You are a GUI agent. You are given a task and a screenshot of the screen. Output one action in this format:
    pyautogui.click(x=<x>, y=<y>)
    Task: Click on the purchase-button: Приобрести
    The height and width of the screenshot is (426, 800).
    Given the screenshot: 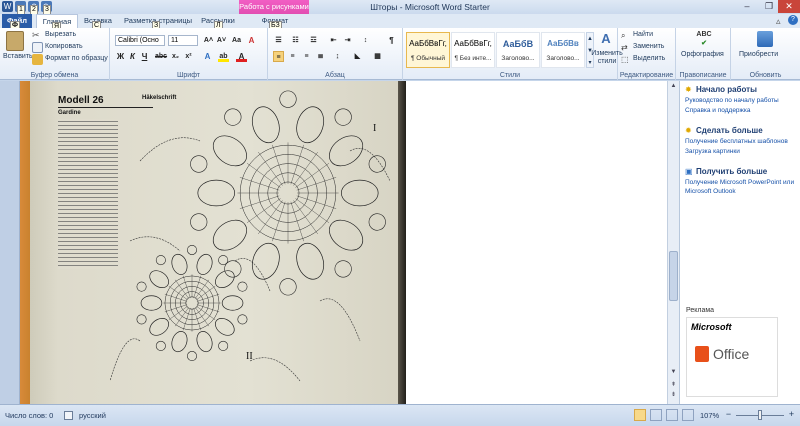 What is the action you would take?
    pyautogui.click(x=758, y=54)
    